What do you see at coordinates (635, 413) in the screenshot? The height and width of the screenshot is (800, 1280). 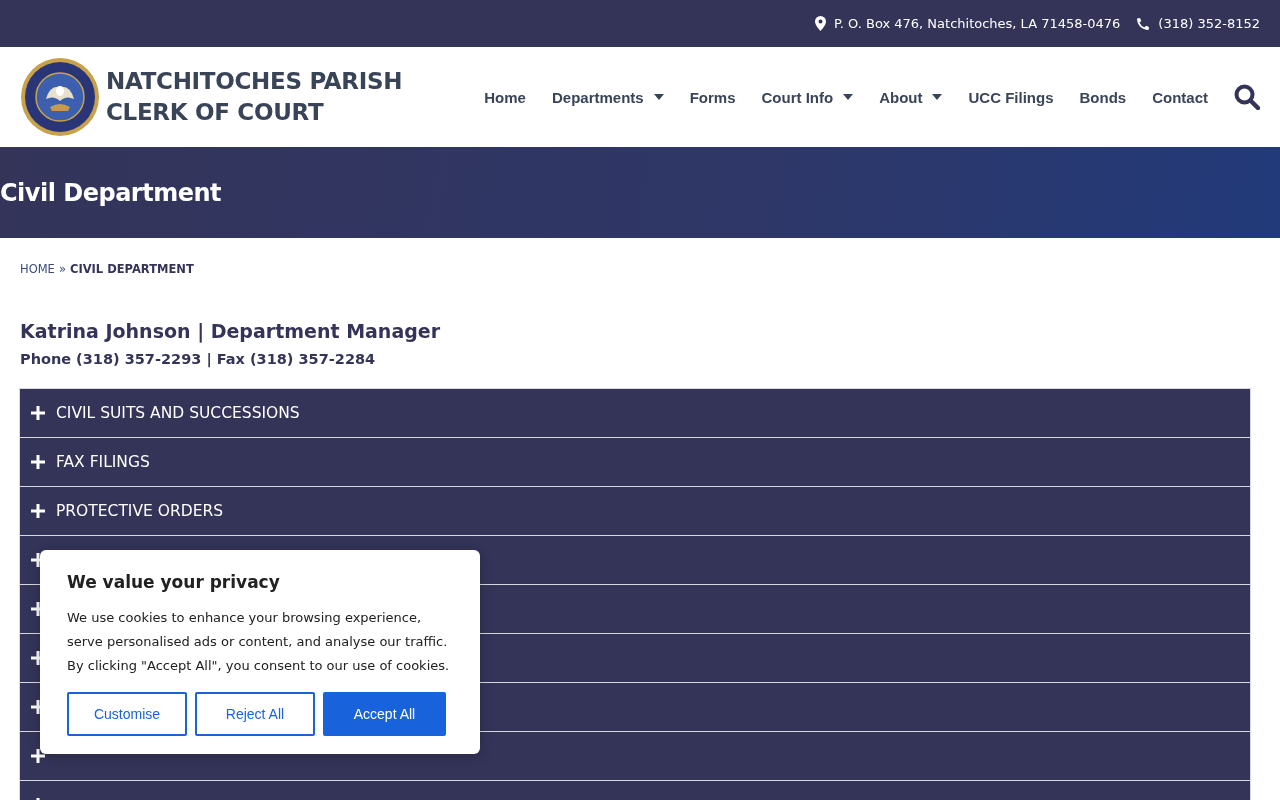 I see `accordion-header: CIVIL SUITS AND SUCCESSIONS` at bounding box center [635, 413].